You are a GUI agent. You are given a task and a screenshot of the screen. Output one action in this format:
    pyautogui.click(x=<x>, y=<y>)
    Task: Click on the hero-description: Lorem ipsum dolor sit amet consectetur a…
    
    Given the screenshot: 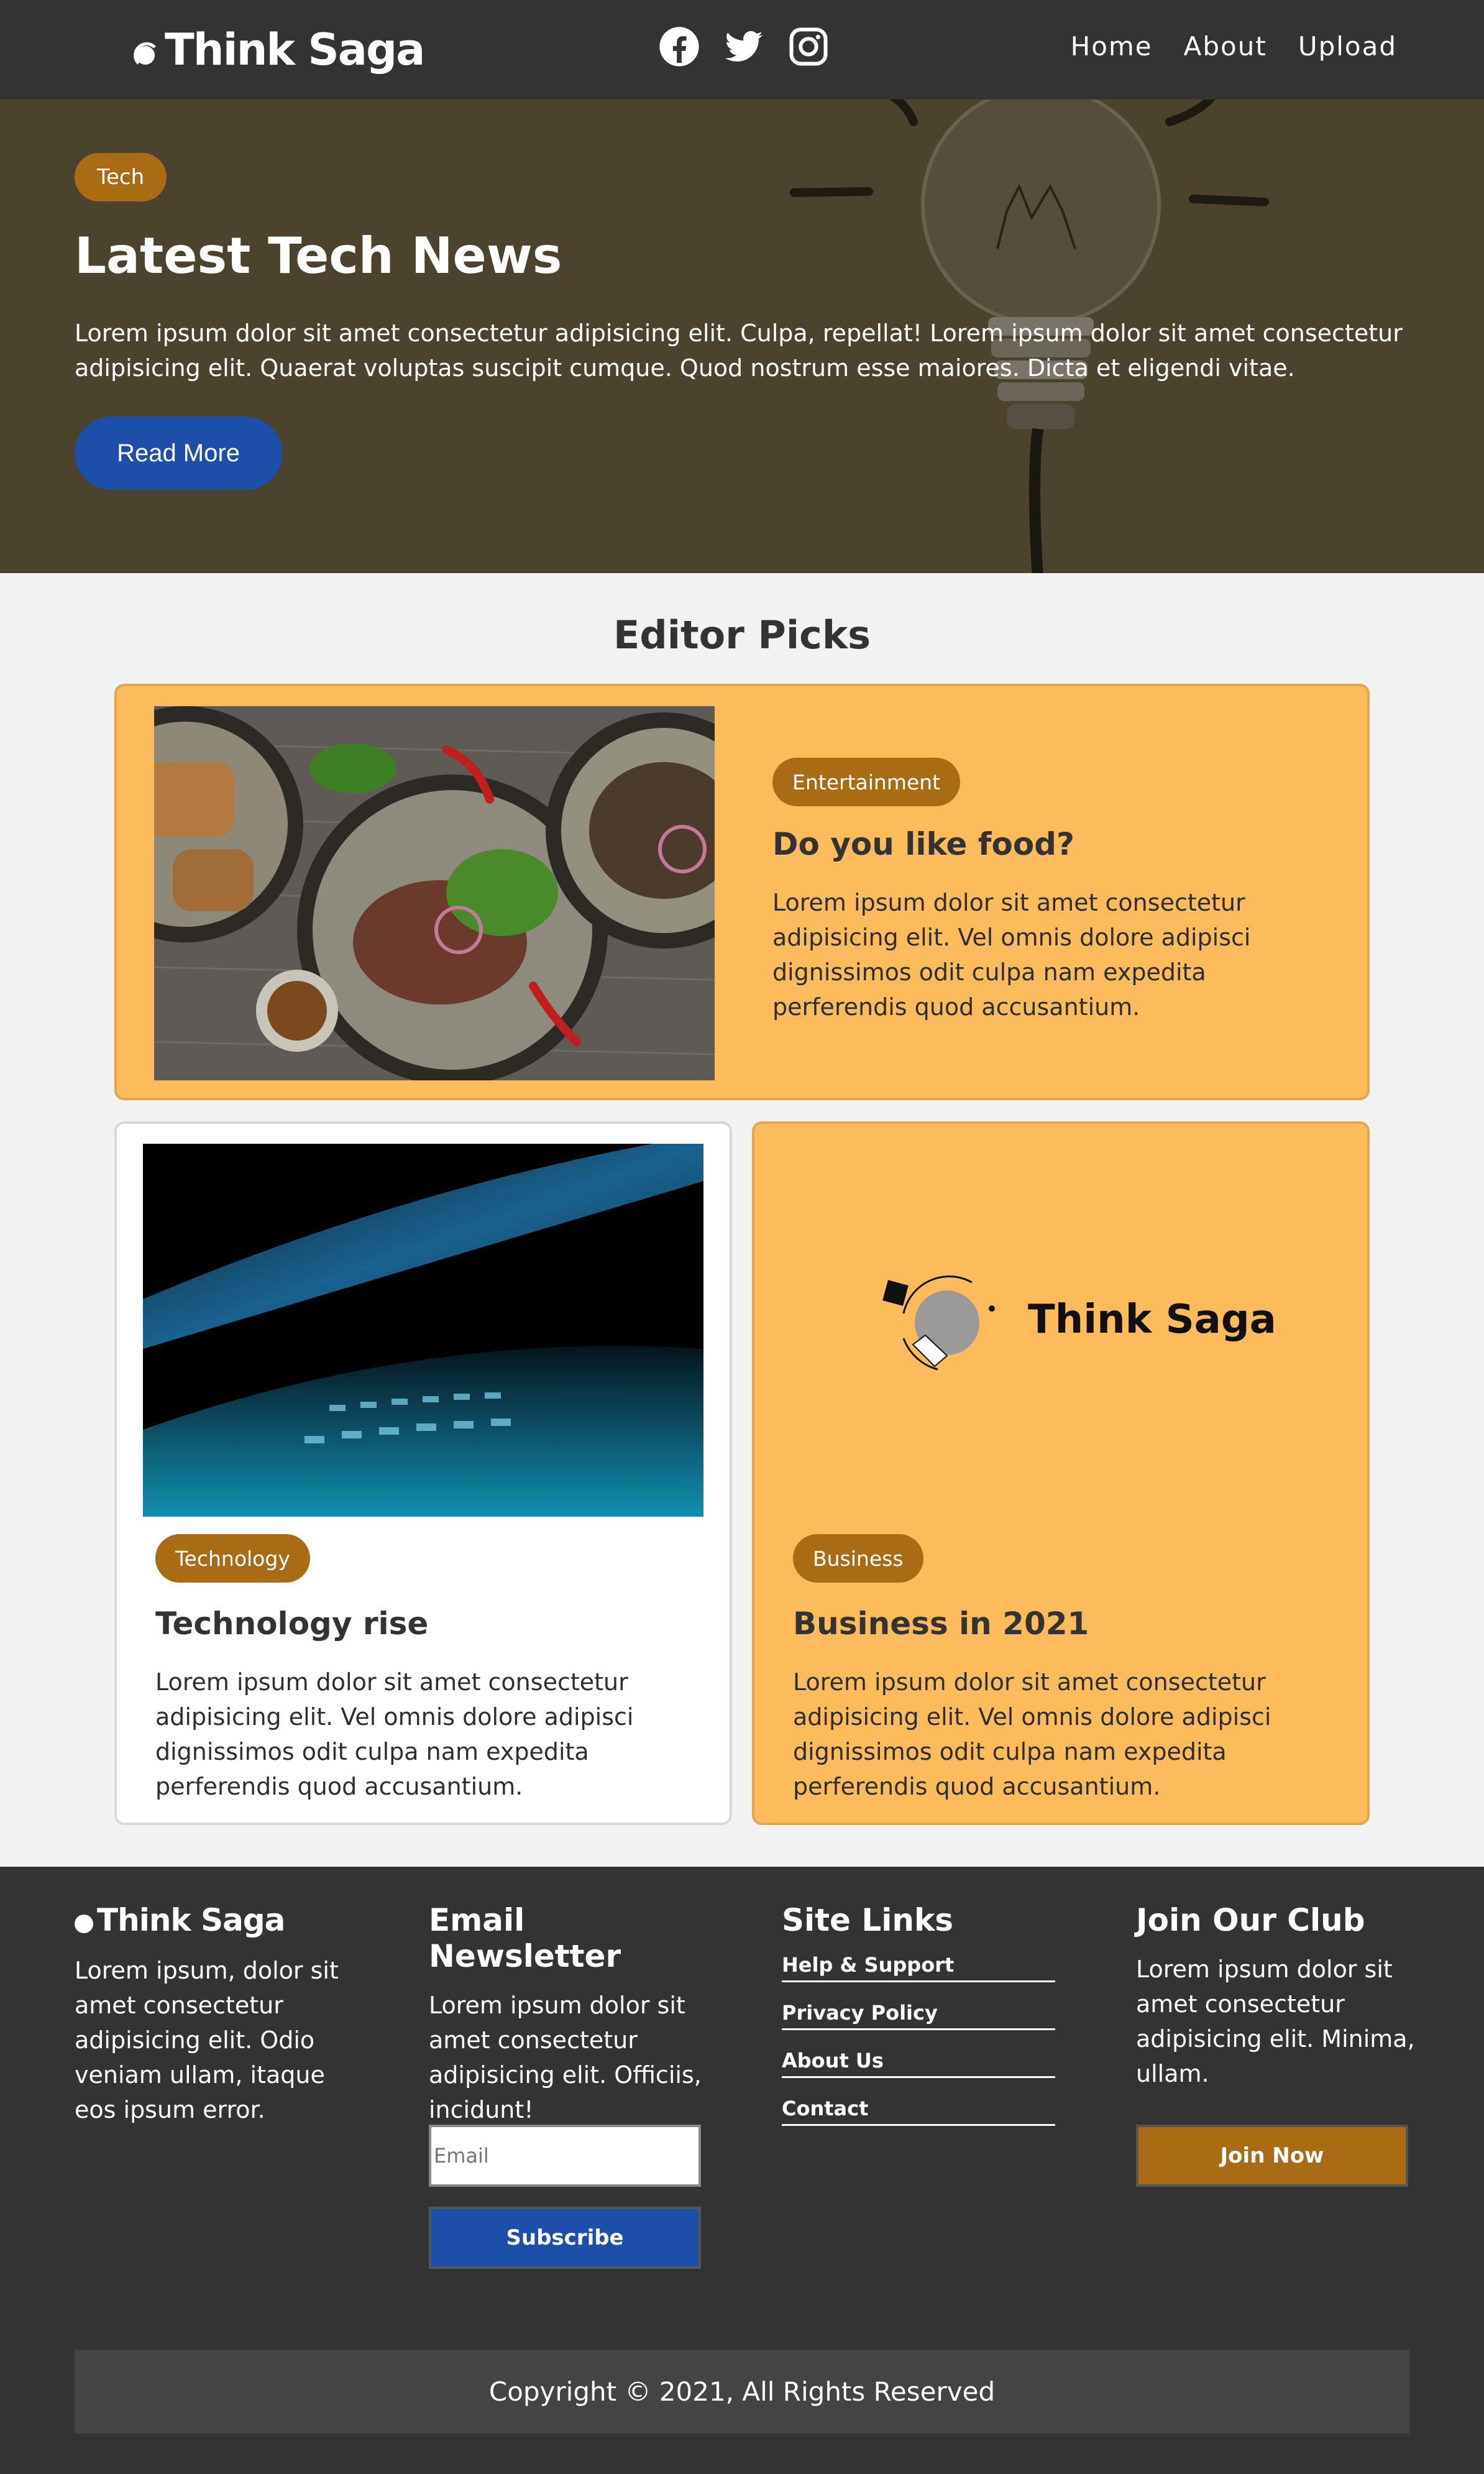 What is the action you would take?
    pyautogui.click(x=739, y=351)
    